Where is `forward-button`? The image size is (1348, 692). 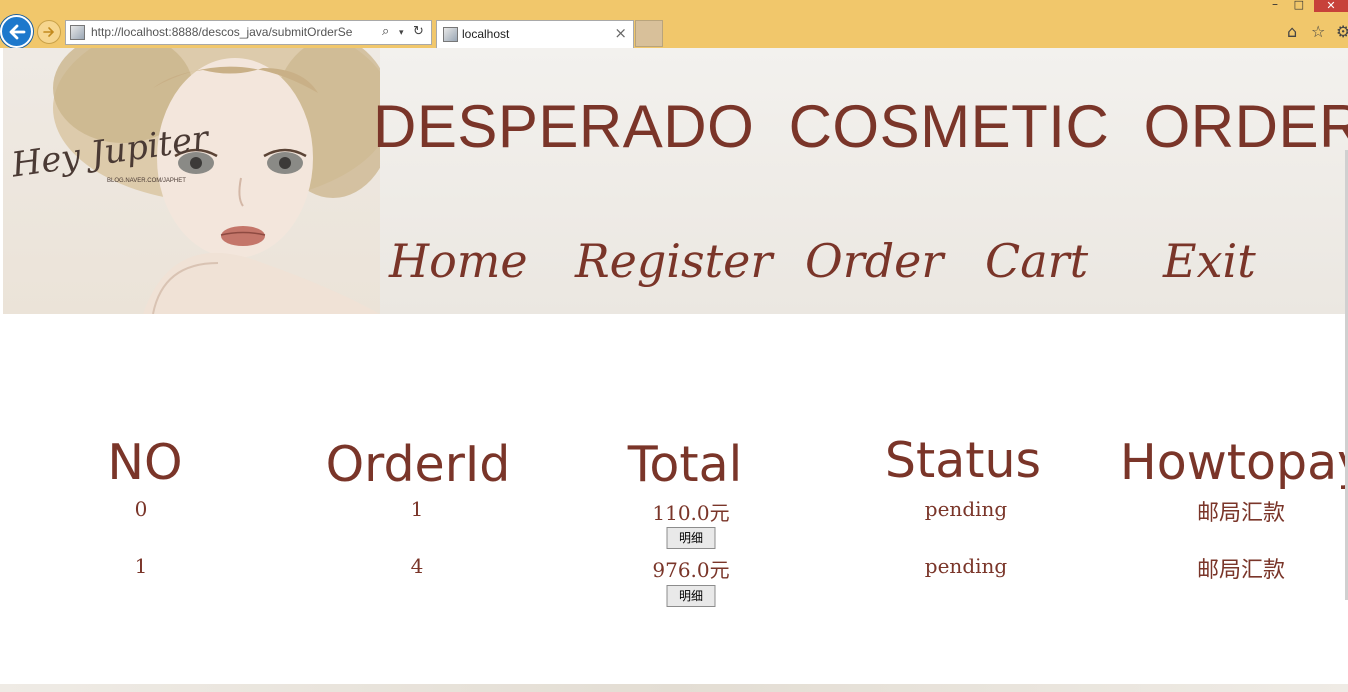 forward-button is located at coordinates (49, 32).